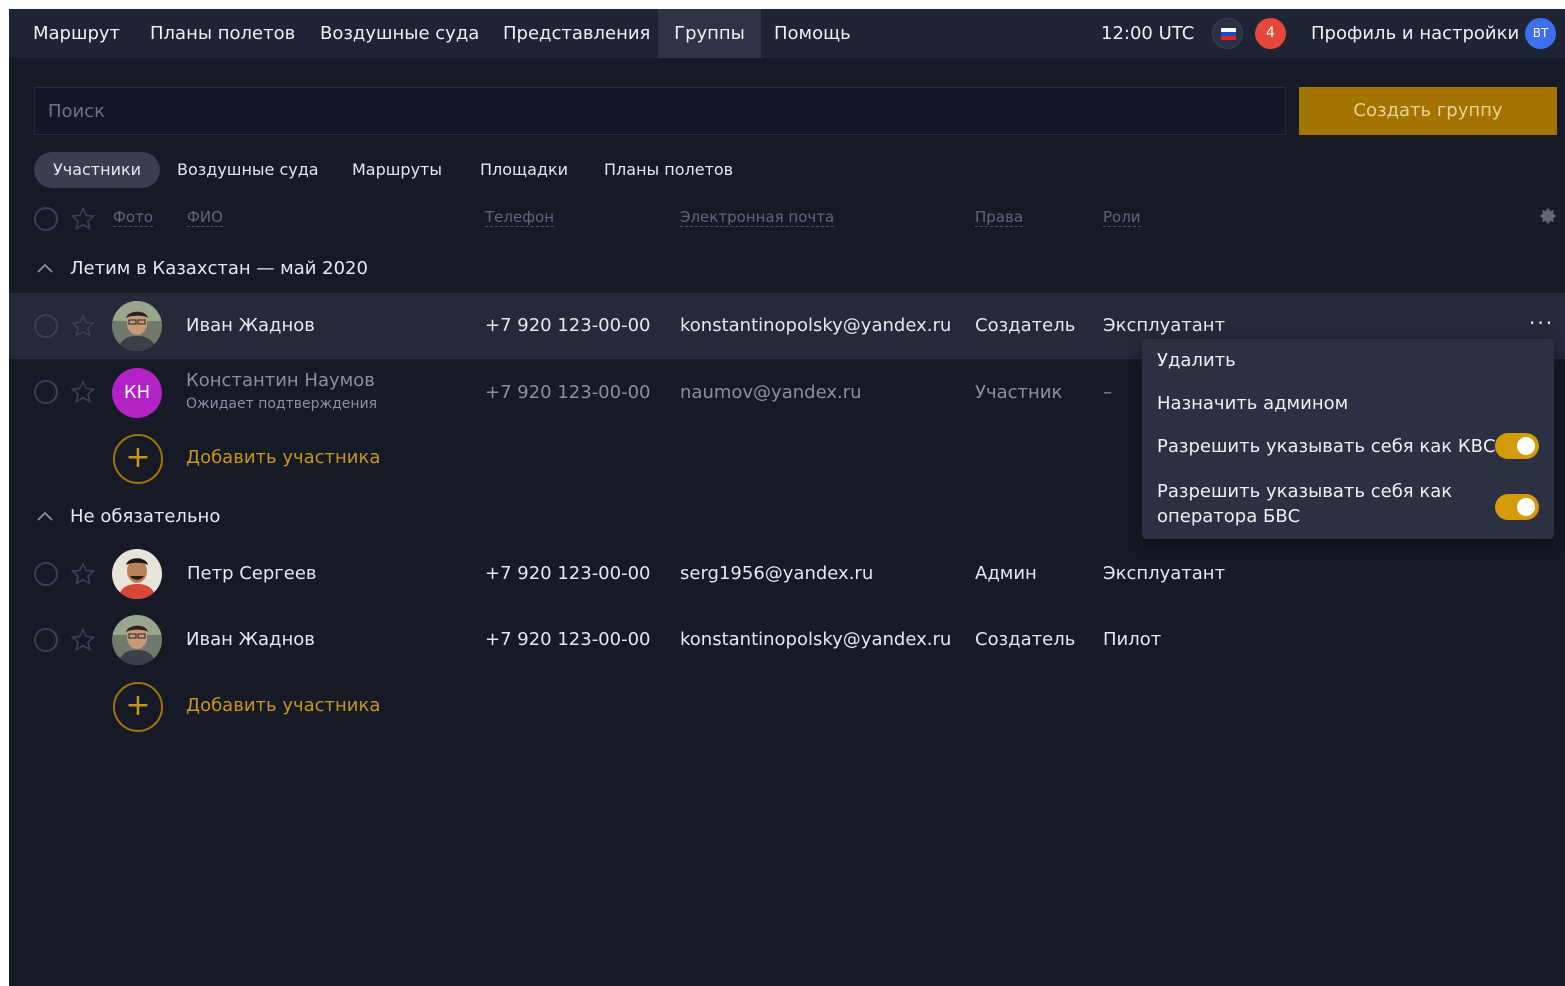  Describe the element at coordinates (1107, 392) in the screenshot. I see `member-role: –` at that location.